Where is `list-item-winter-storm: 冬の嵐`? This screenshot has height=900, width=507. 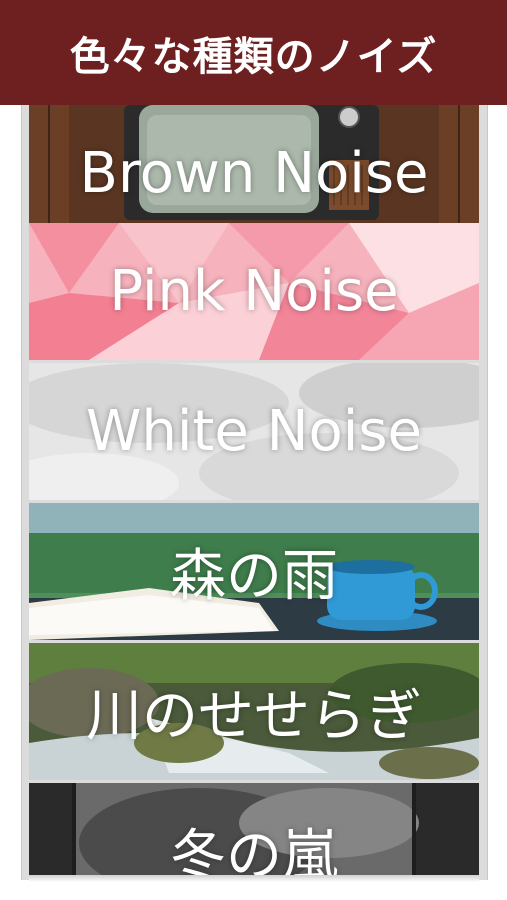 list-item-winter-storm: 冬の嵐 is located at coordinates (254, 829).